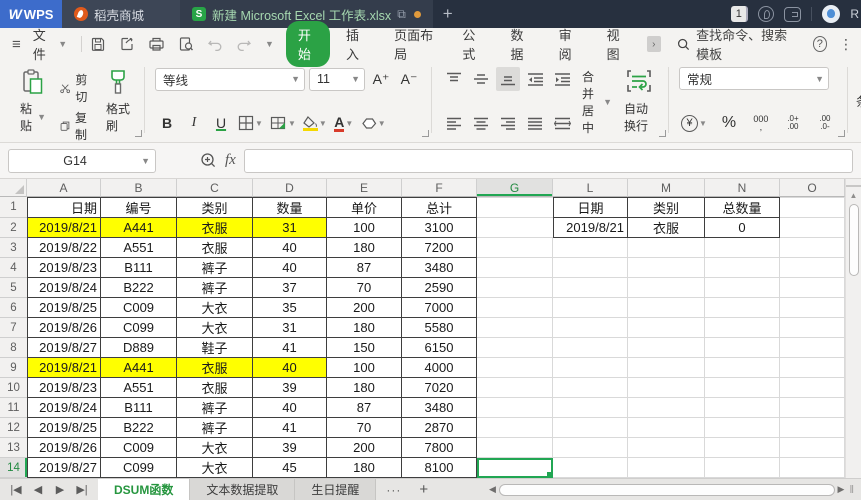 This screenshot has height=500, width=861. Describe the element at coordinates (290, 268) in the screenshot. I see `cell-D4: 40` at that location.